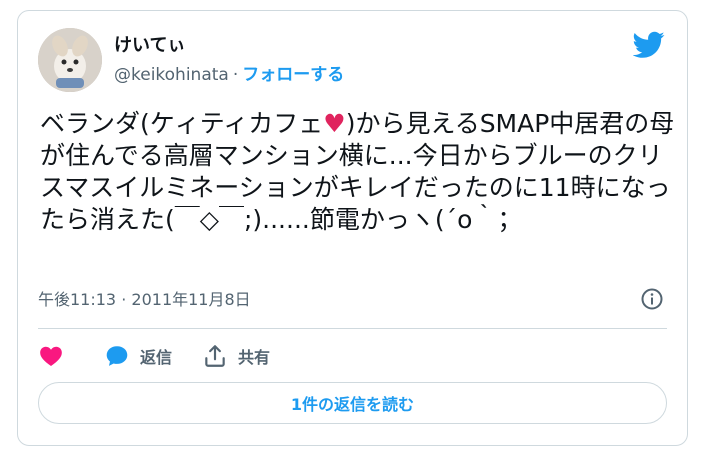 This screenshot has height=455, width=705. I want to click on share-label: 共有, so click(254, 357).